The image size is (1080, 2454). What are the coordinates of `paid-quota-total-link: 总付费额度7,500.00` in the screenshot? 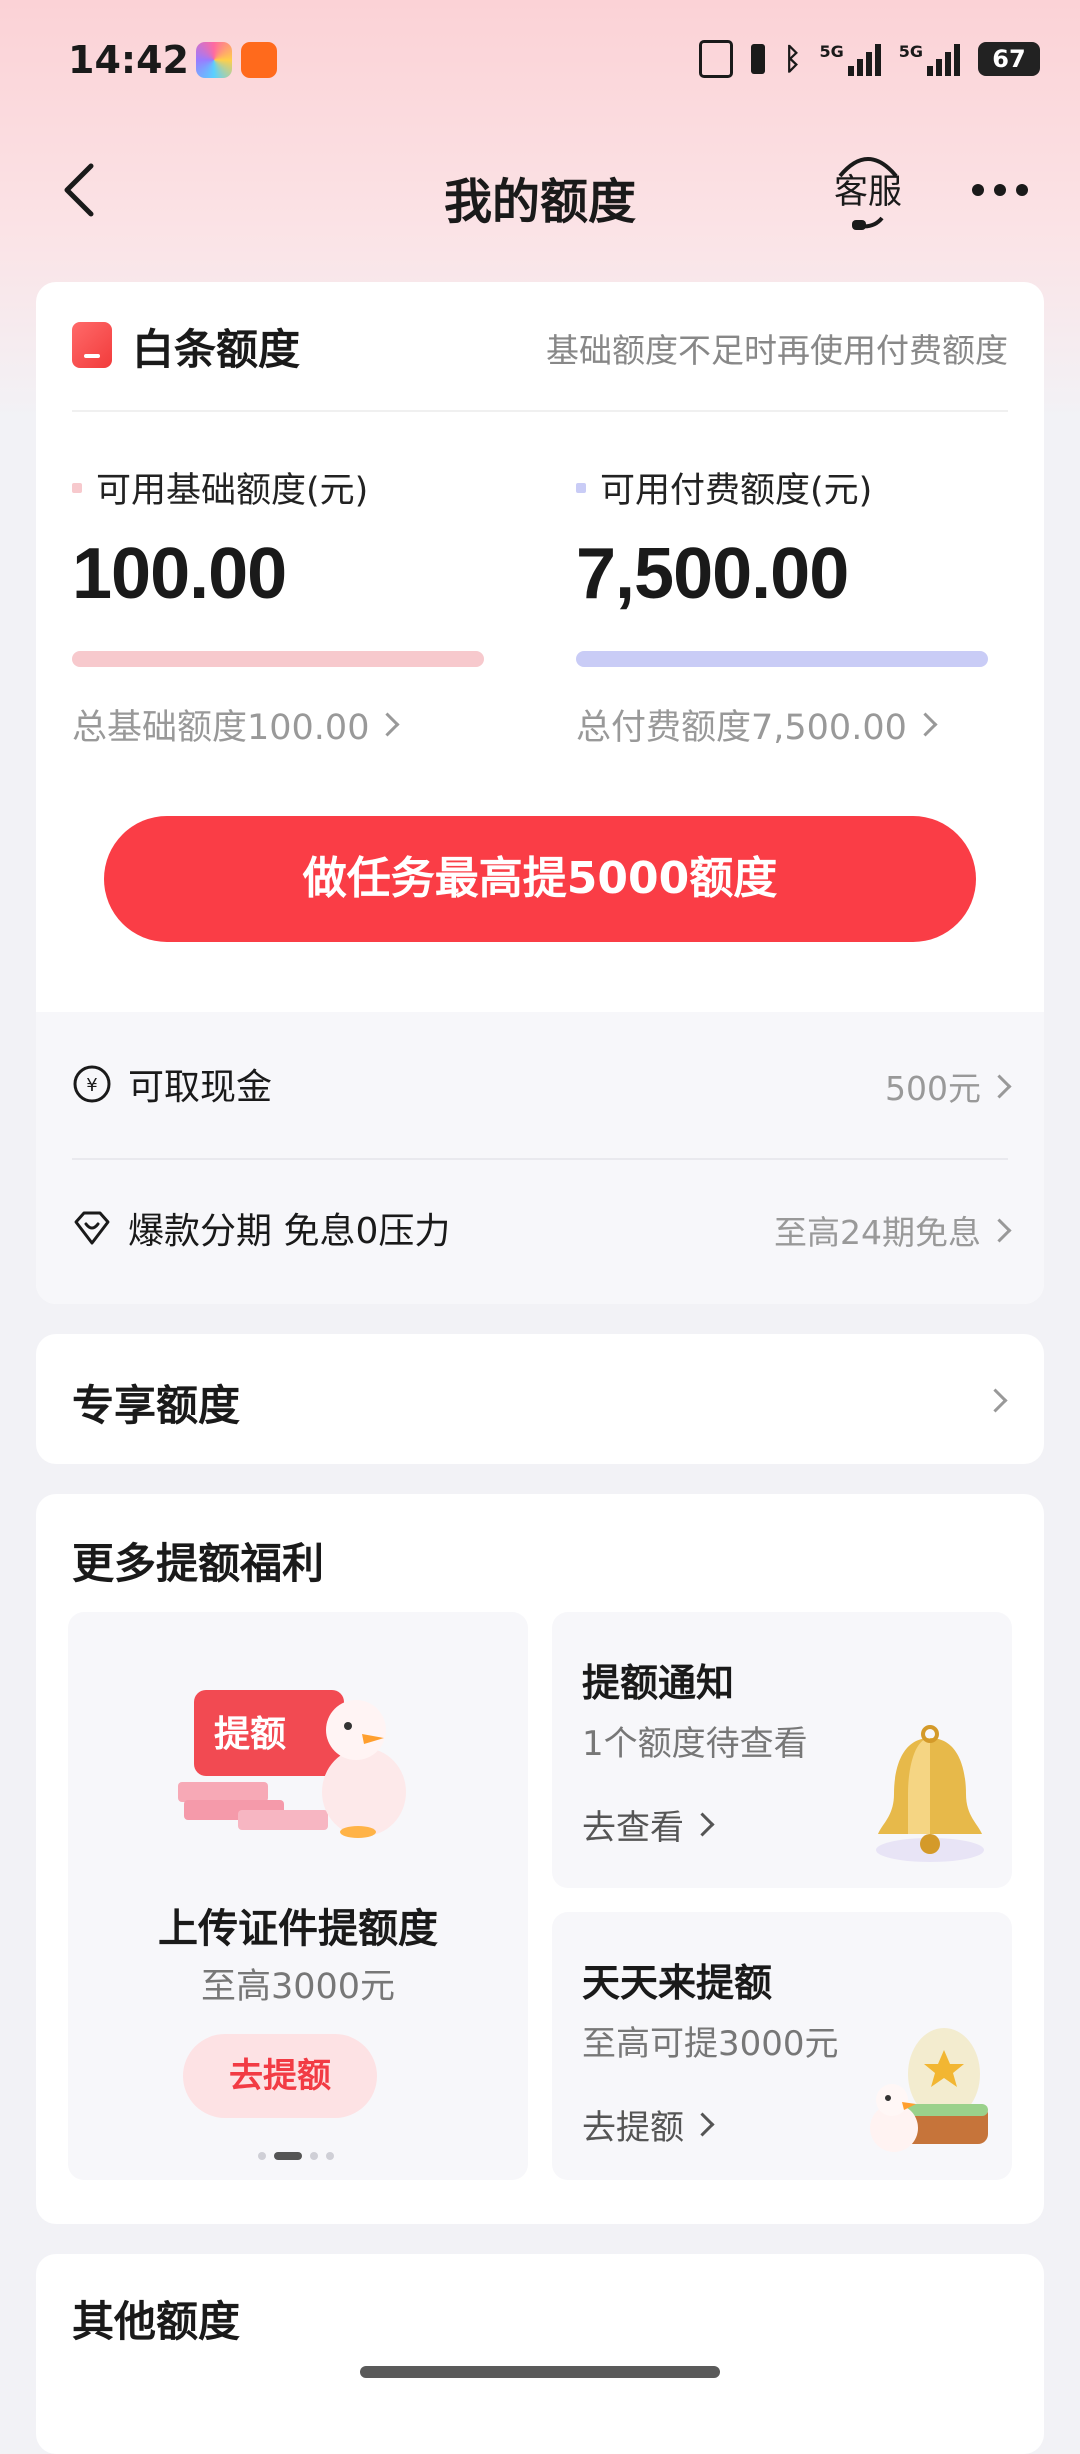 It's located at (786, 724).